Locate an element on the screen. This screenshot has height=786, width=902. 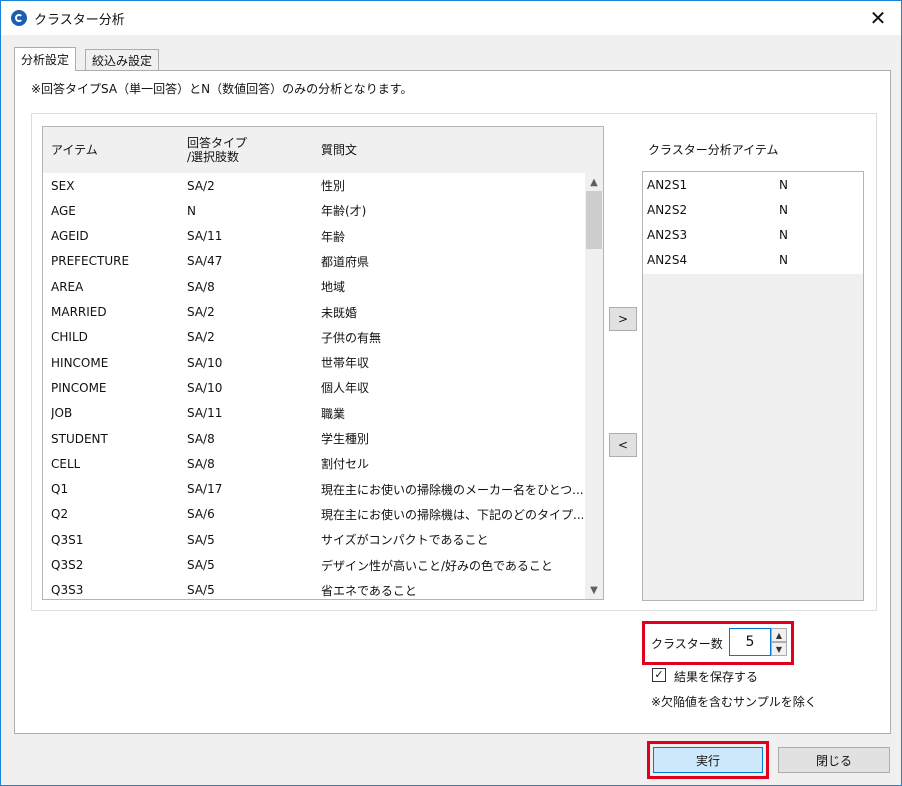
type-cell: SA/6 is located at coordinates (201, 514).